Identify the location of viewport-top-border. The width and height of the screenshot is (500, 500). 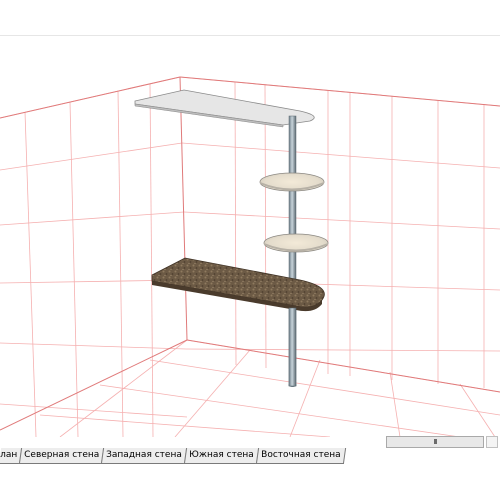
(250, 35).